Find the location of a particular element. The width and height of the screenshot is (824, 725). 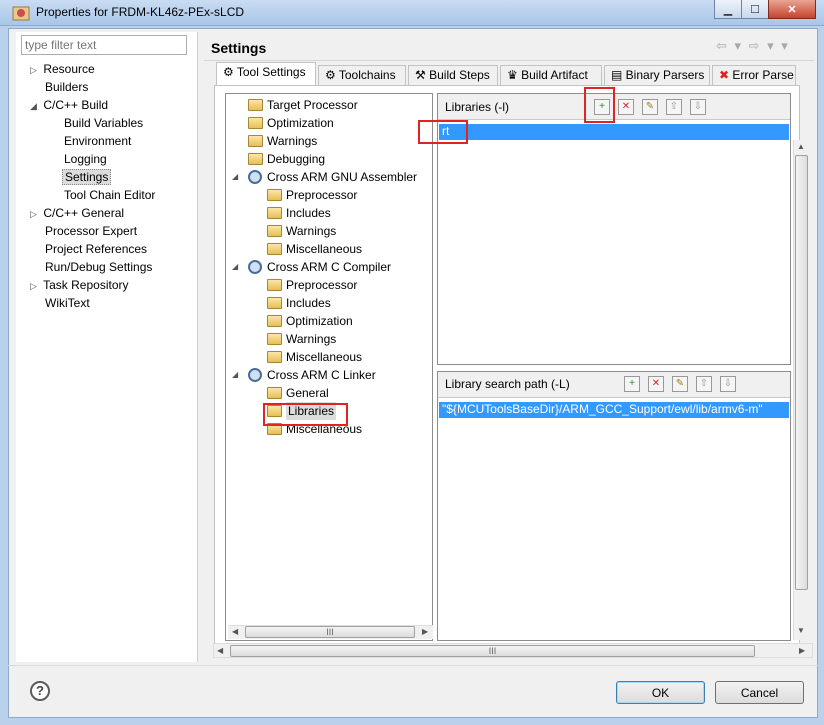

tree-item-optimization: Optimization is located at coordinates (324, 123).